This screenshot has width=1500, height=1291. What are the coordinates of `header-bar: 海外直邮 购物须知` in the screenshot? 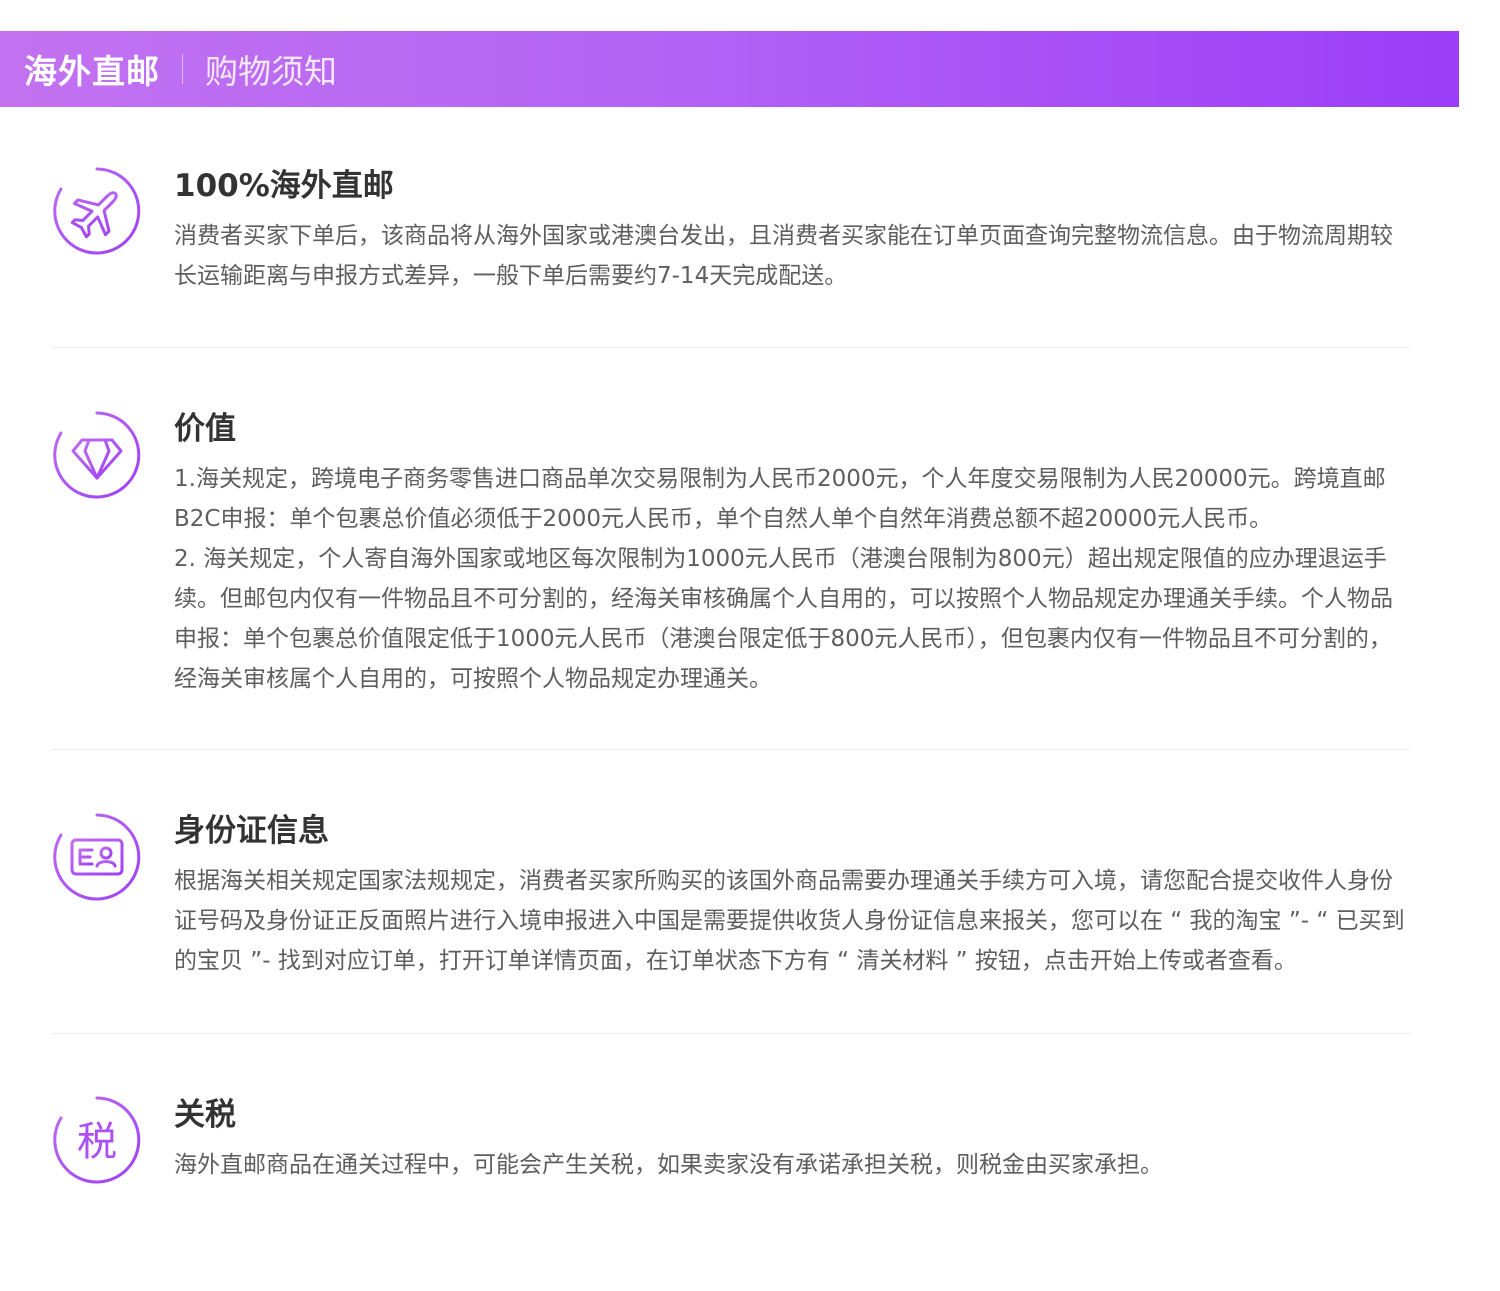 It's located at (729, 69).